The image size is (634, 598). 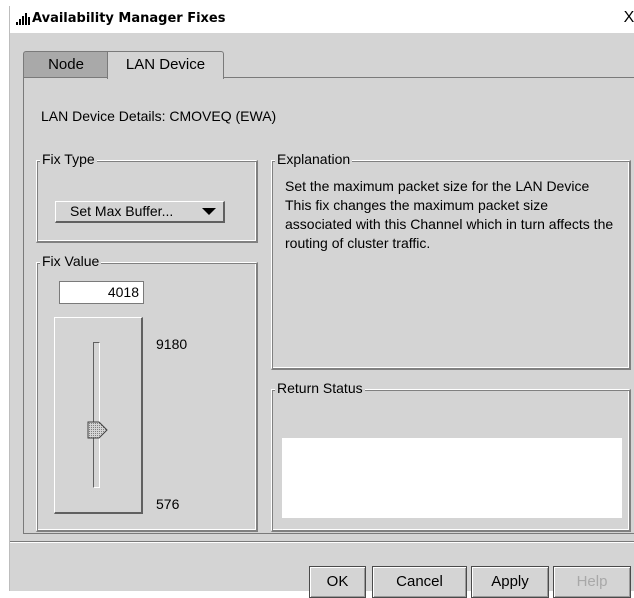 What do you see at coordinates (510, 582) in the screenshot?
I see `apply-button: Apply` at bounding box center [510, 582].